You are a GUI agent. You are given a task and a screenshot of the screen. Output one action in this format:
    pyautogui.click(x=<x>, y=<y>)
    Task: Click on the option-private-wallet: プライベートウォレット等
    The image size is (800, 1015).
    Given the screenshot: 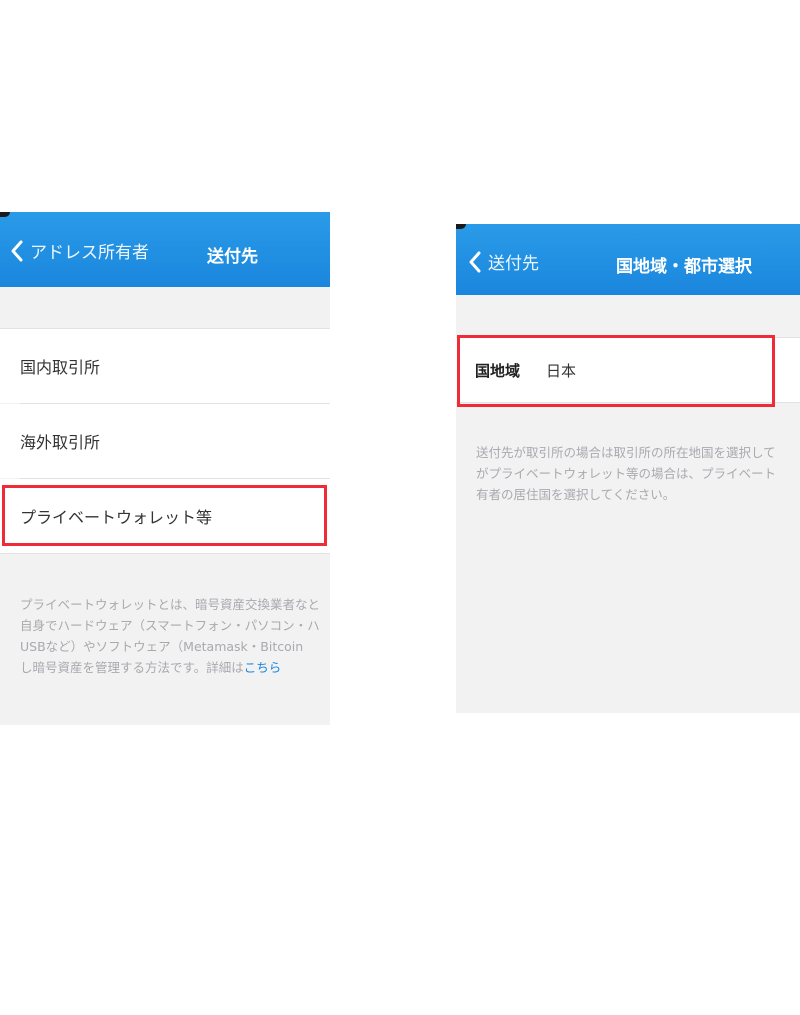 What is the action you would take?
    pyautogui.click(x=165, y=516)
    